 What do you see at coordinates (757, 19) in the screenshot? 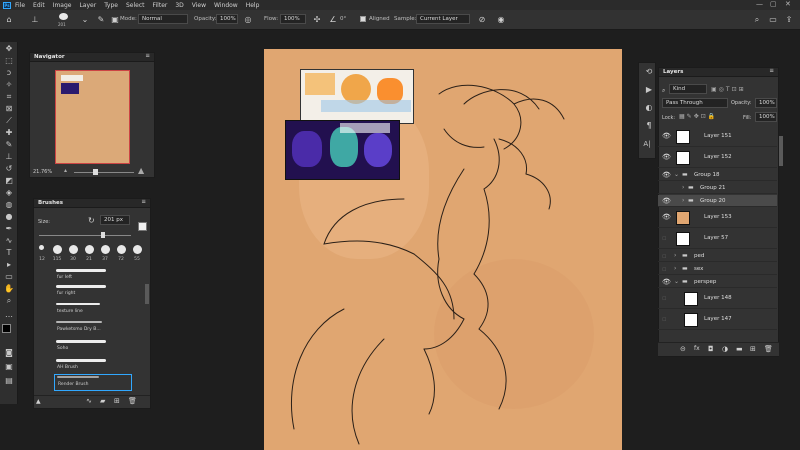
I see `search-icon: ⌕` at bounding box center [757, 19].